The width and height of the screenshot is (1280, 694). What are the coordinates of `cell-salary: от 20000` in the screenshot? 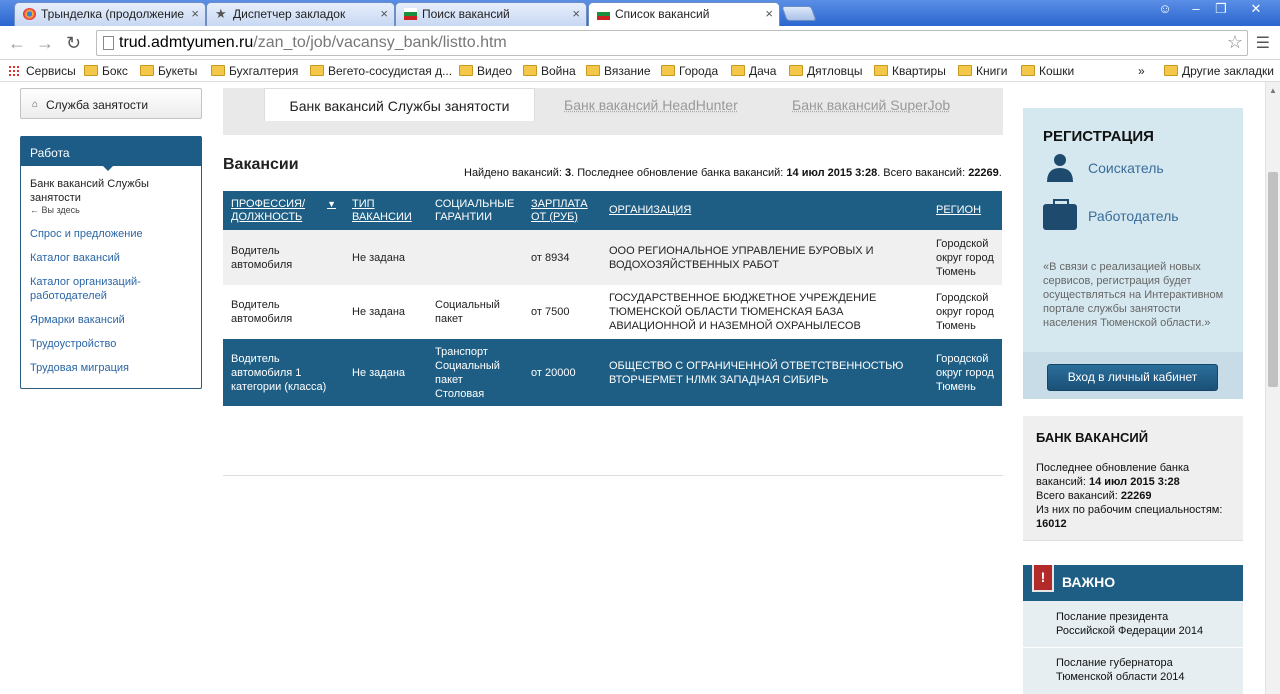 It's located at (562, 372).